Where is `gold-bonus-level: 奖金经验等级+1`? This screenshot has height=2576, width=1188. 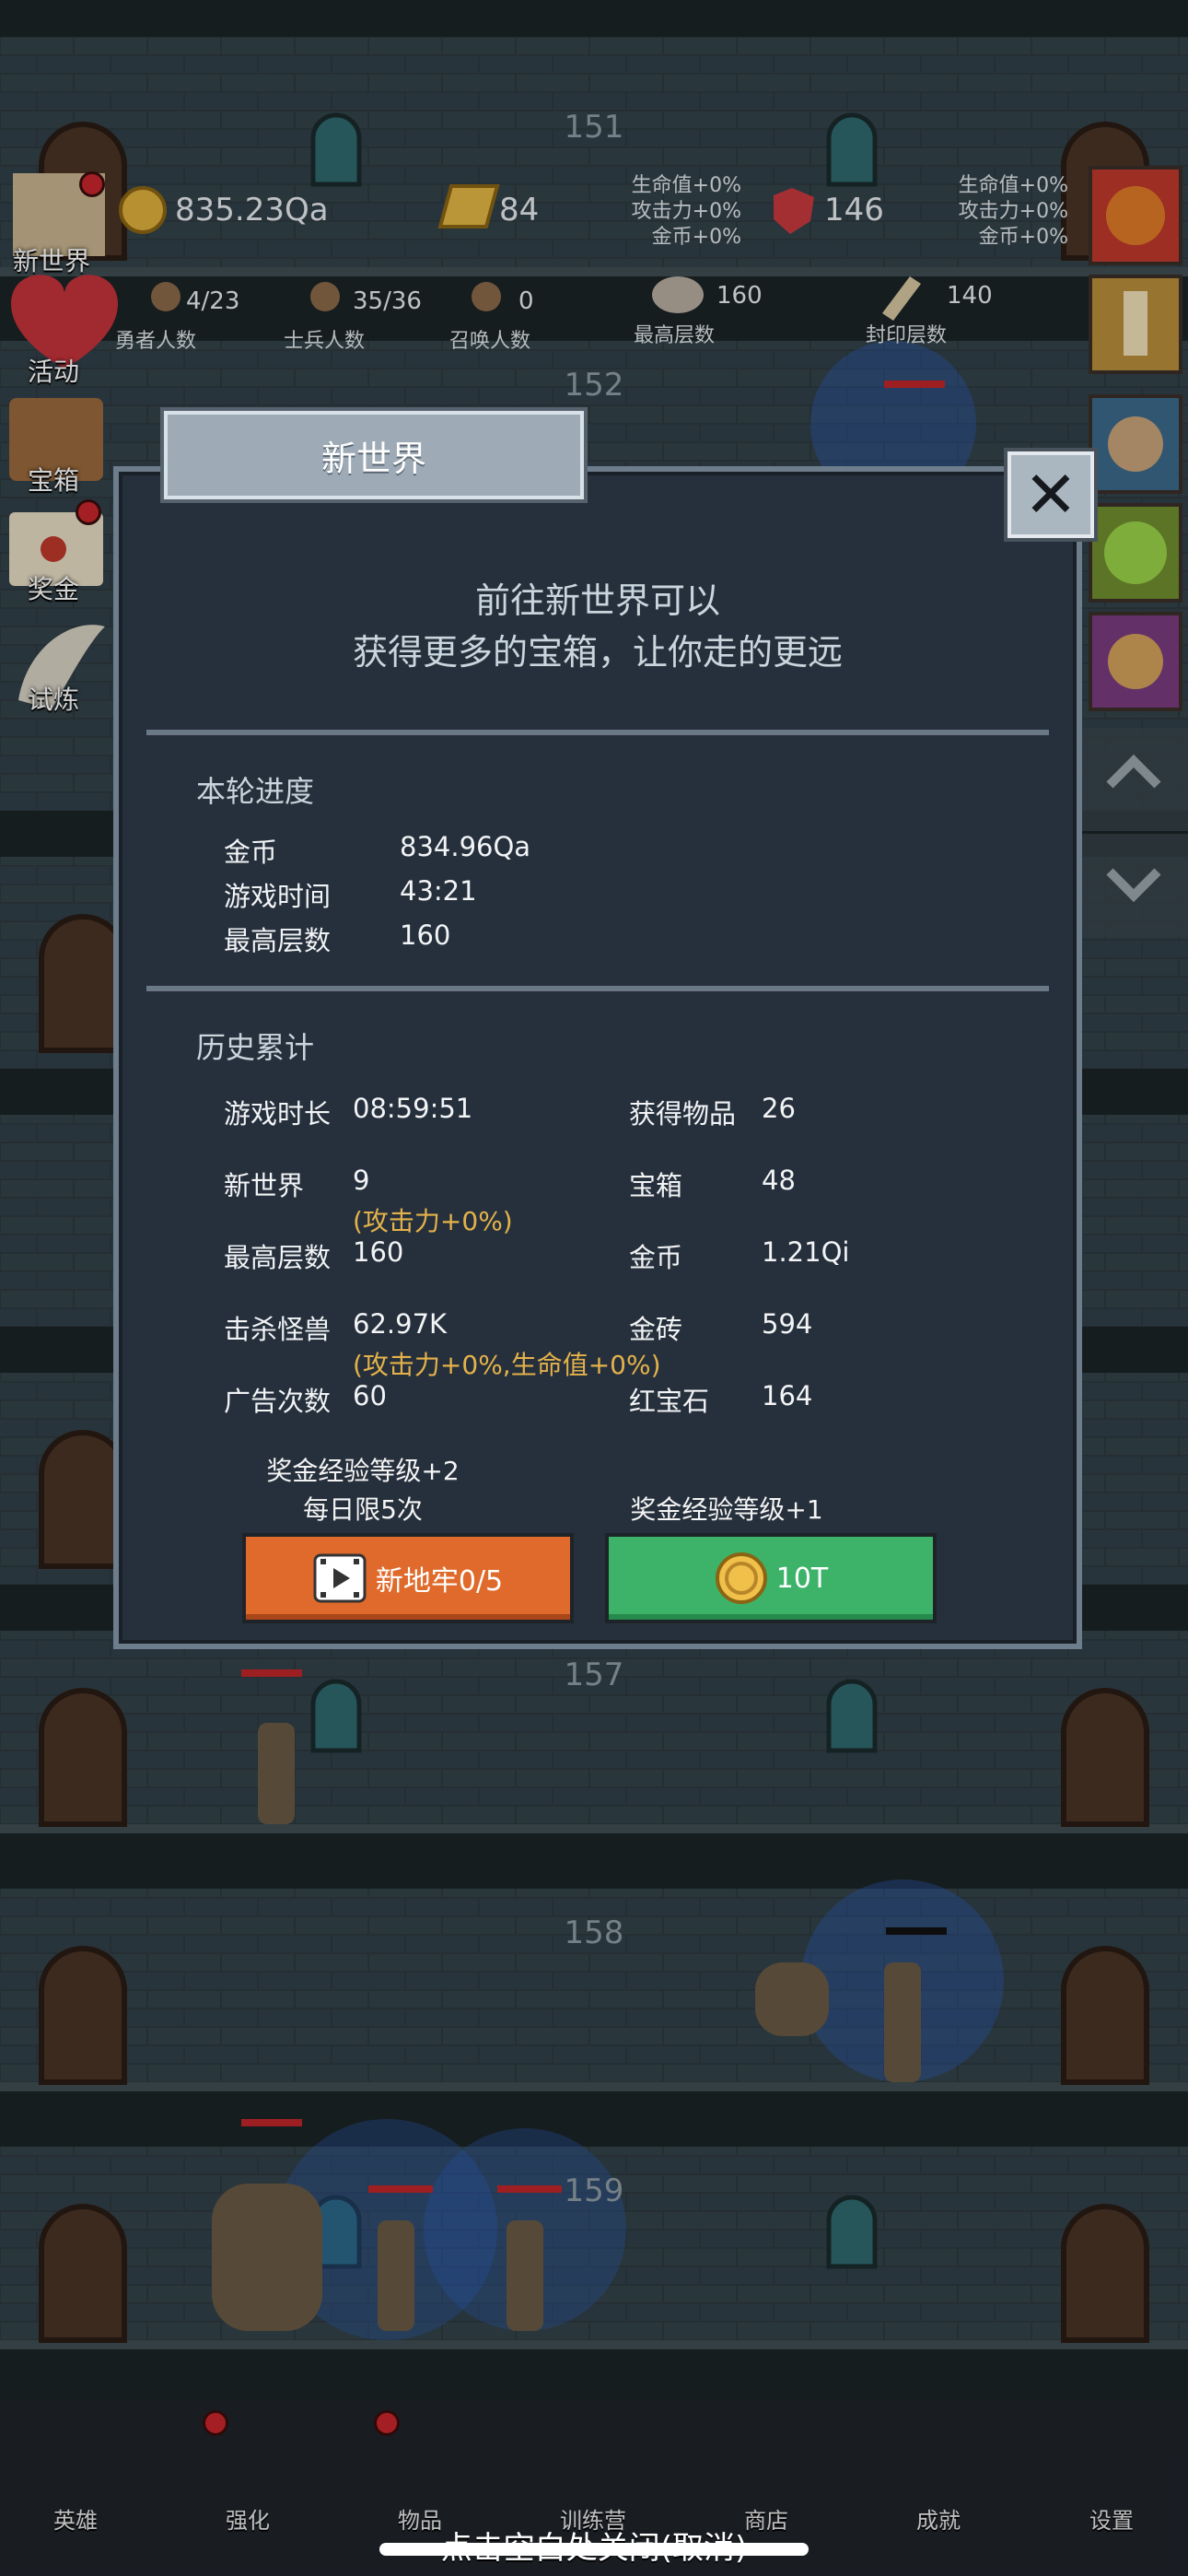 gold-bonus-level: 奖金经验等级+1 is located at coordinates (726, 1509).